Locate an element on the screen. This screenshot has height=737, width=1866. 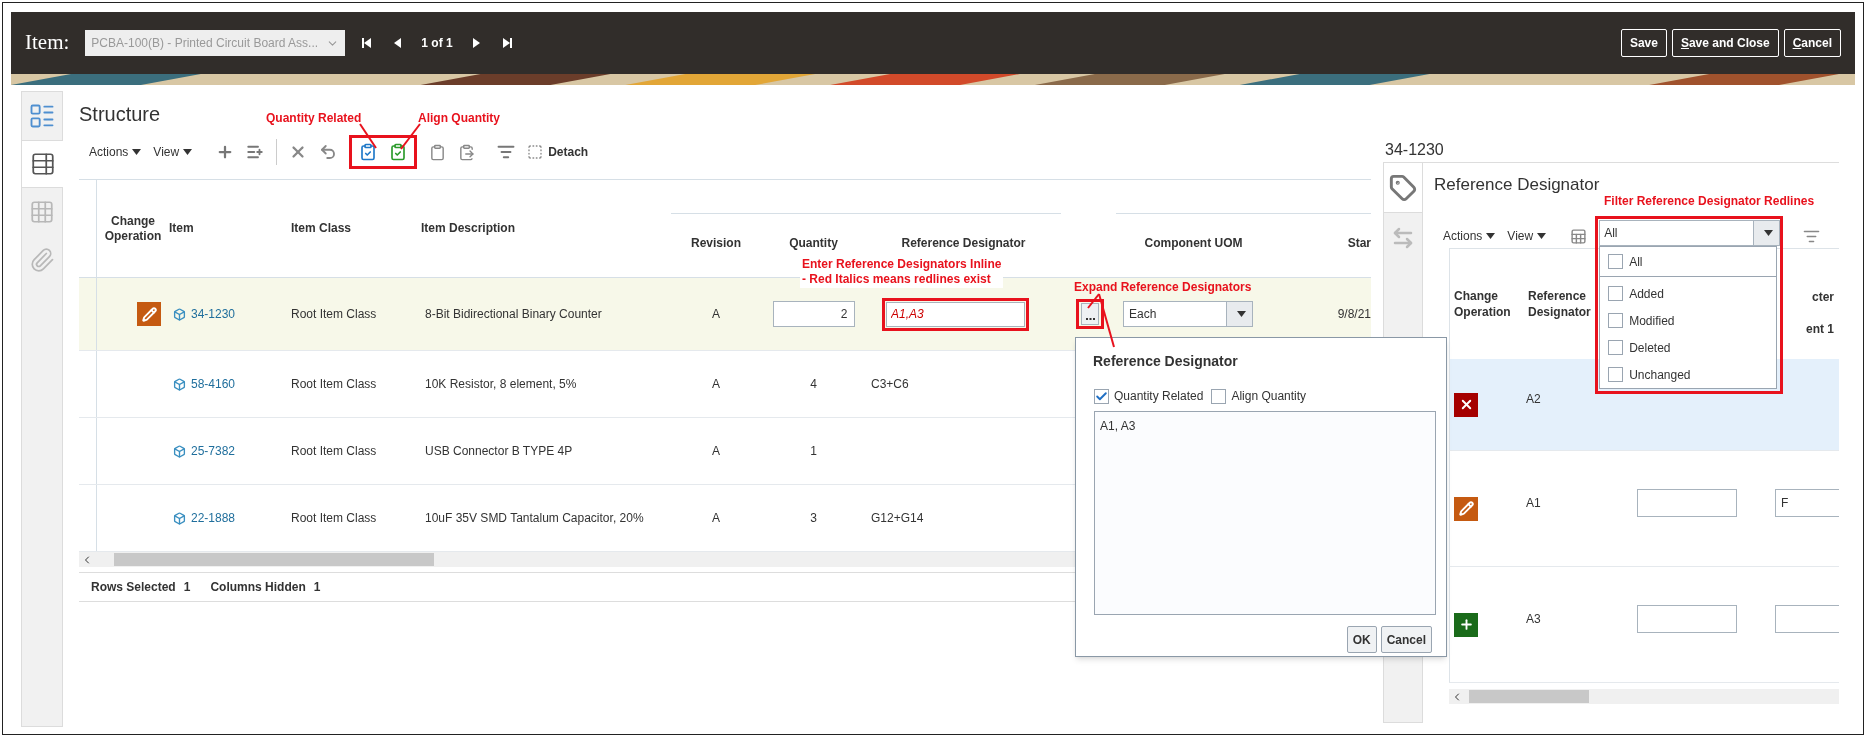
tag-icon is located at coordinates (1403, 187).